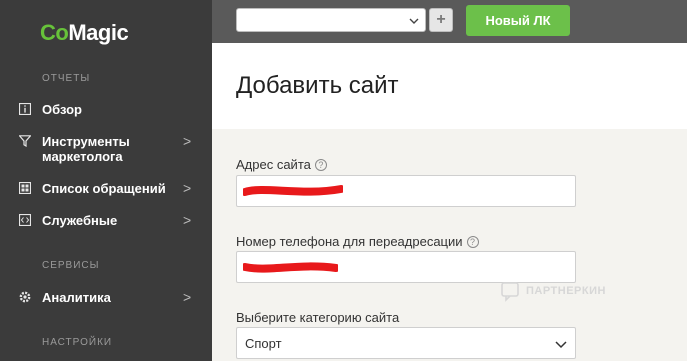 The height and width of the screenshot is (361, 687). I want to click on section-reports: ОТЧЕТЫ, so click(66, 78).